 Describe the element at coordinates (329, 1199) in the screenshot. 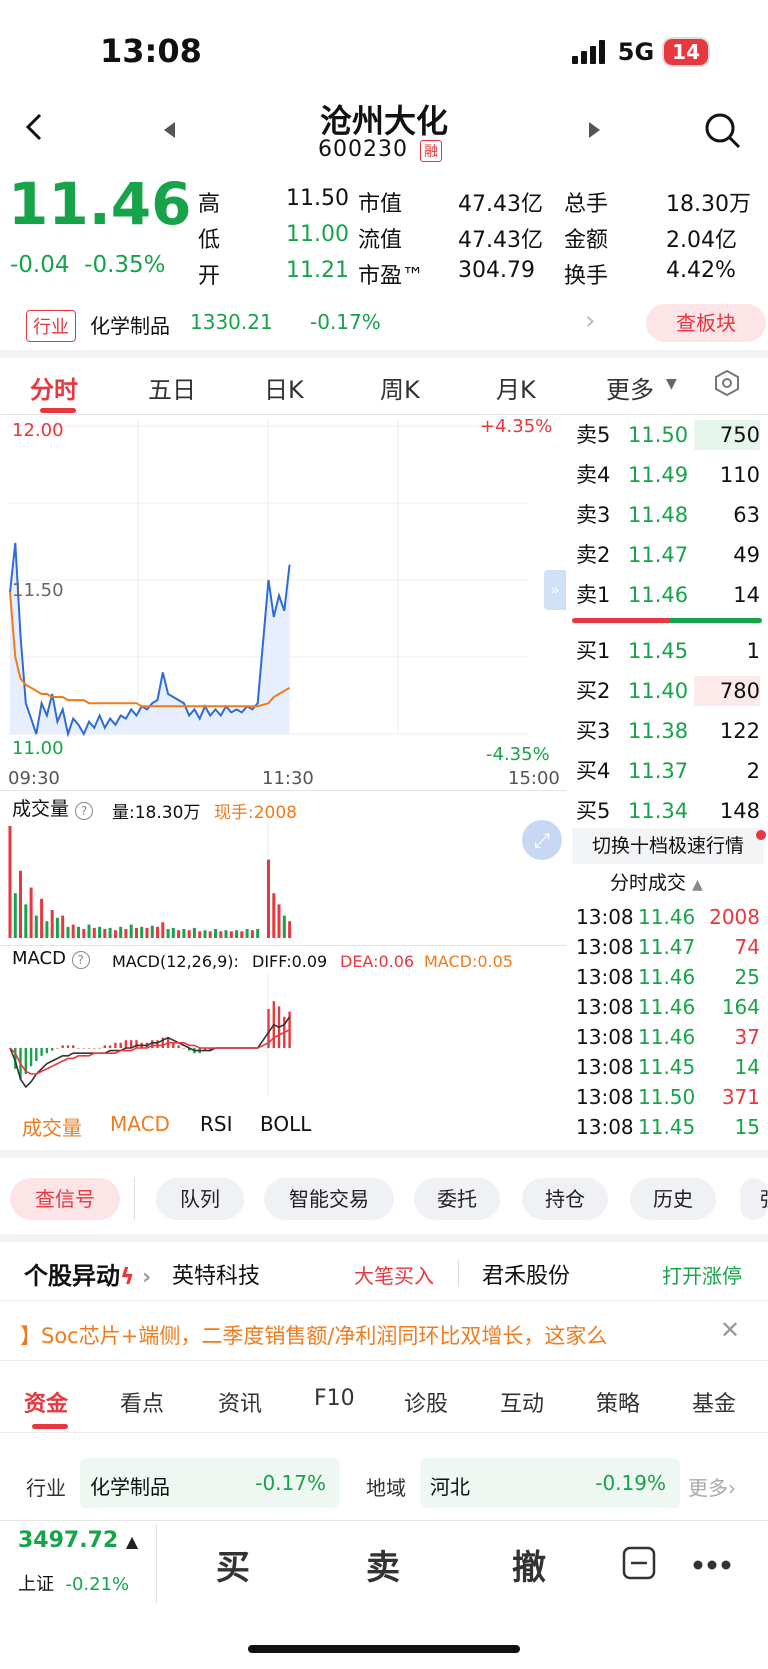

I see `action-pill-2: 智能交易` at that location.